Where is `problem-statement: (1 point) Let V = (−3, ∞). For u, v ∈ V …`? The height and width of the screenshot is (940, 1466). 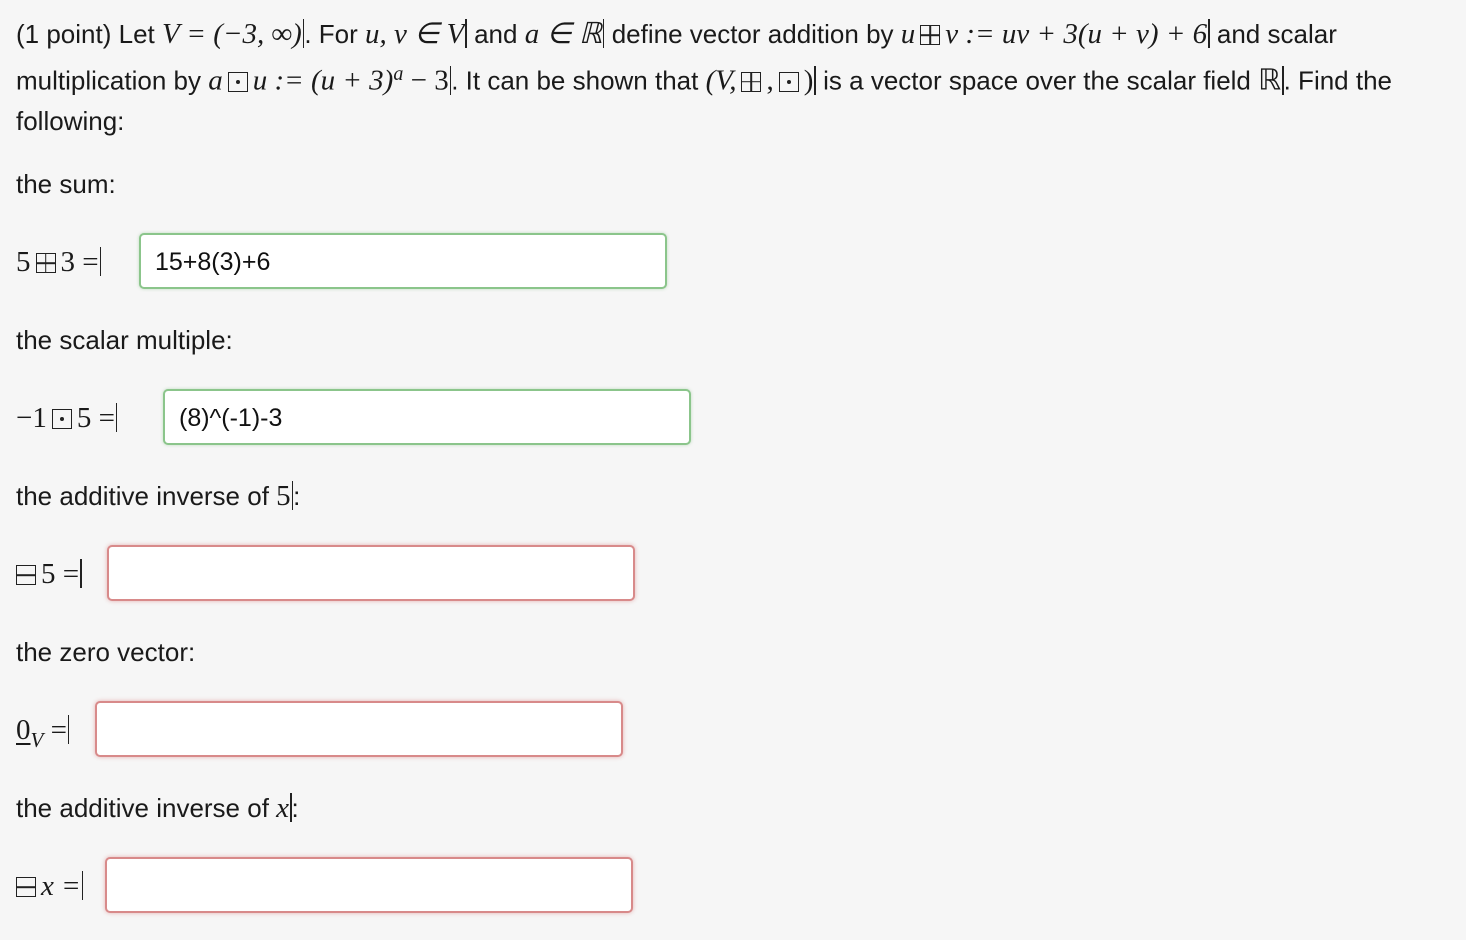
problem-statement: (1 point) Let V = (−3, ∞). For u, v ∈ V … is located at coordinates (736, 77).